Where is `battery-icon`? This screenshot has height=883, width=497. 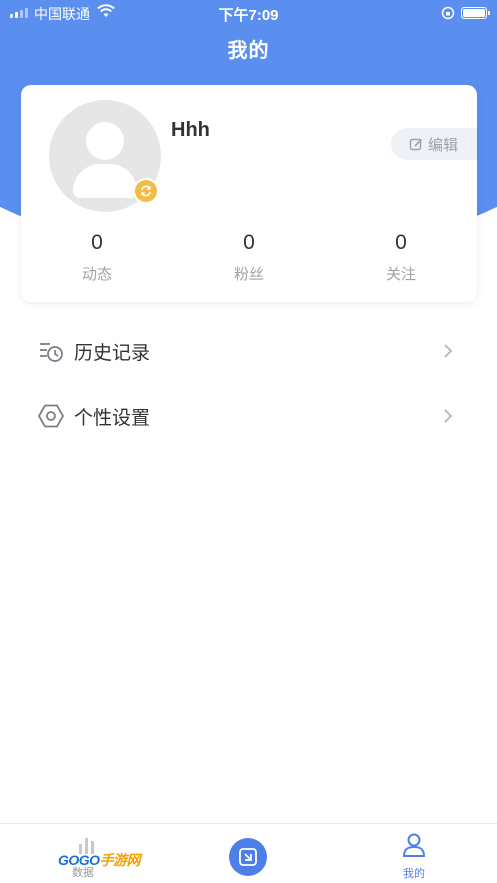
battery-icon is located at coordinates (475, 13).